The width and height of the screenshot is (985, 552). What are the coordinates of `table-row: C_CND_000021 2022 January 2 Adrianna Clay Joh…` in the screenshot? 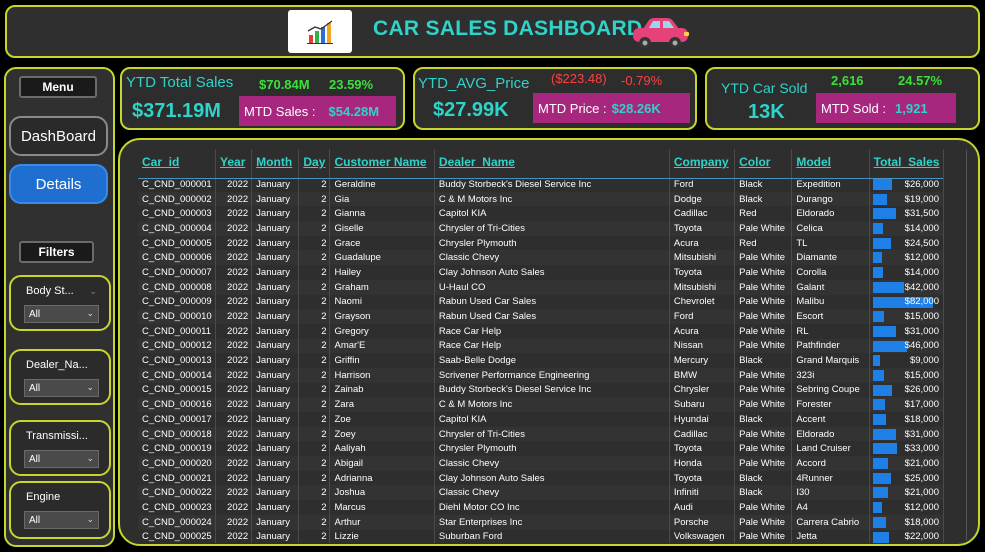 It's located at (541, 478).